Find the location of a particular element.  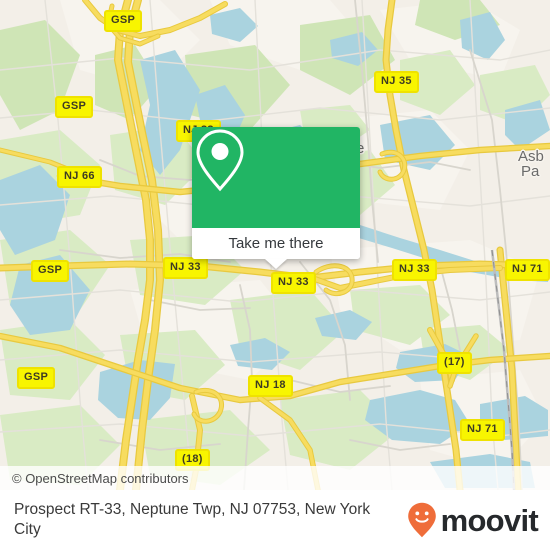

popup-image-area is located at coordinates (276, 177).